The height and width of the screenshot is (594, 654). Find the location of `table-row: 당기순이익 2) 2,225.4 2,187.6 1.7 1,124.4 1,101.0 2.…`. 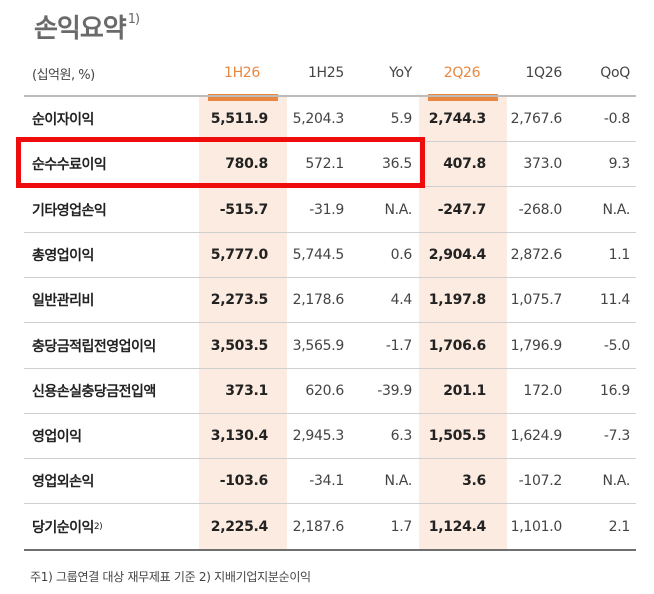

table-row: 당기순이익 2) 2,225.4 2,187.6 1.7 1,124.4 1,101.0 2.… is located at coordinates (330, 528).